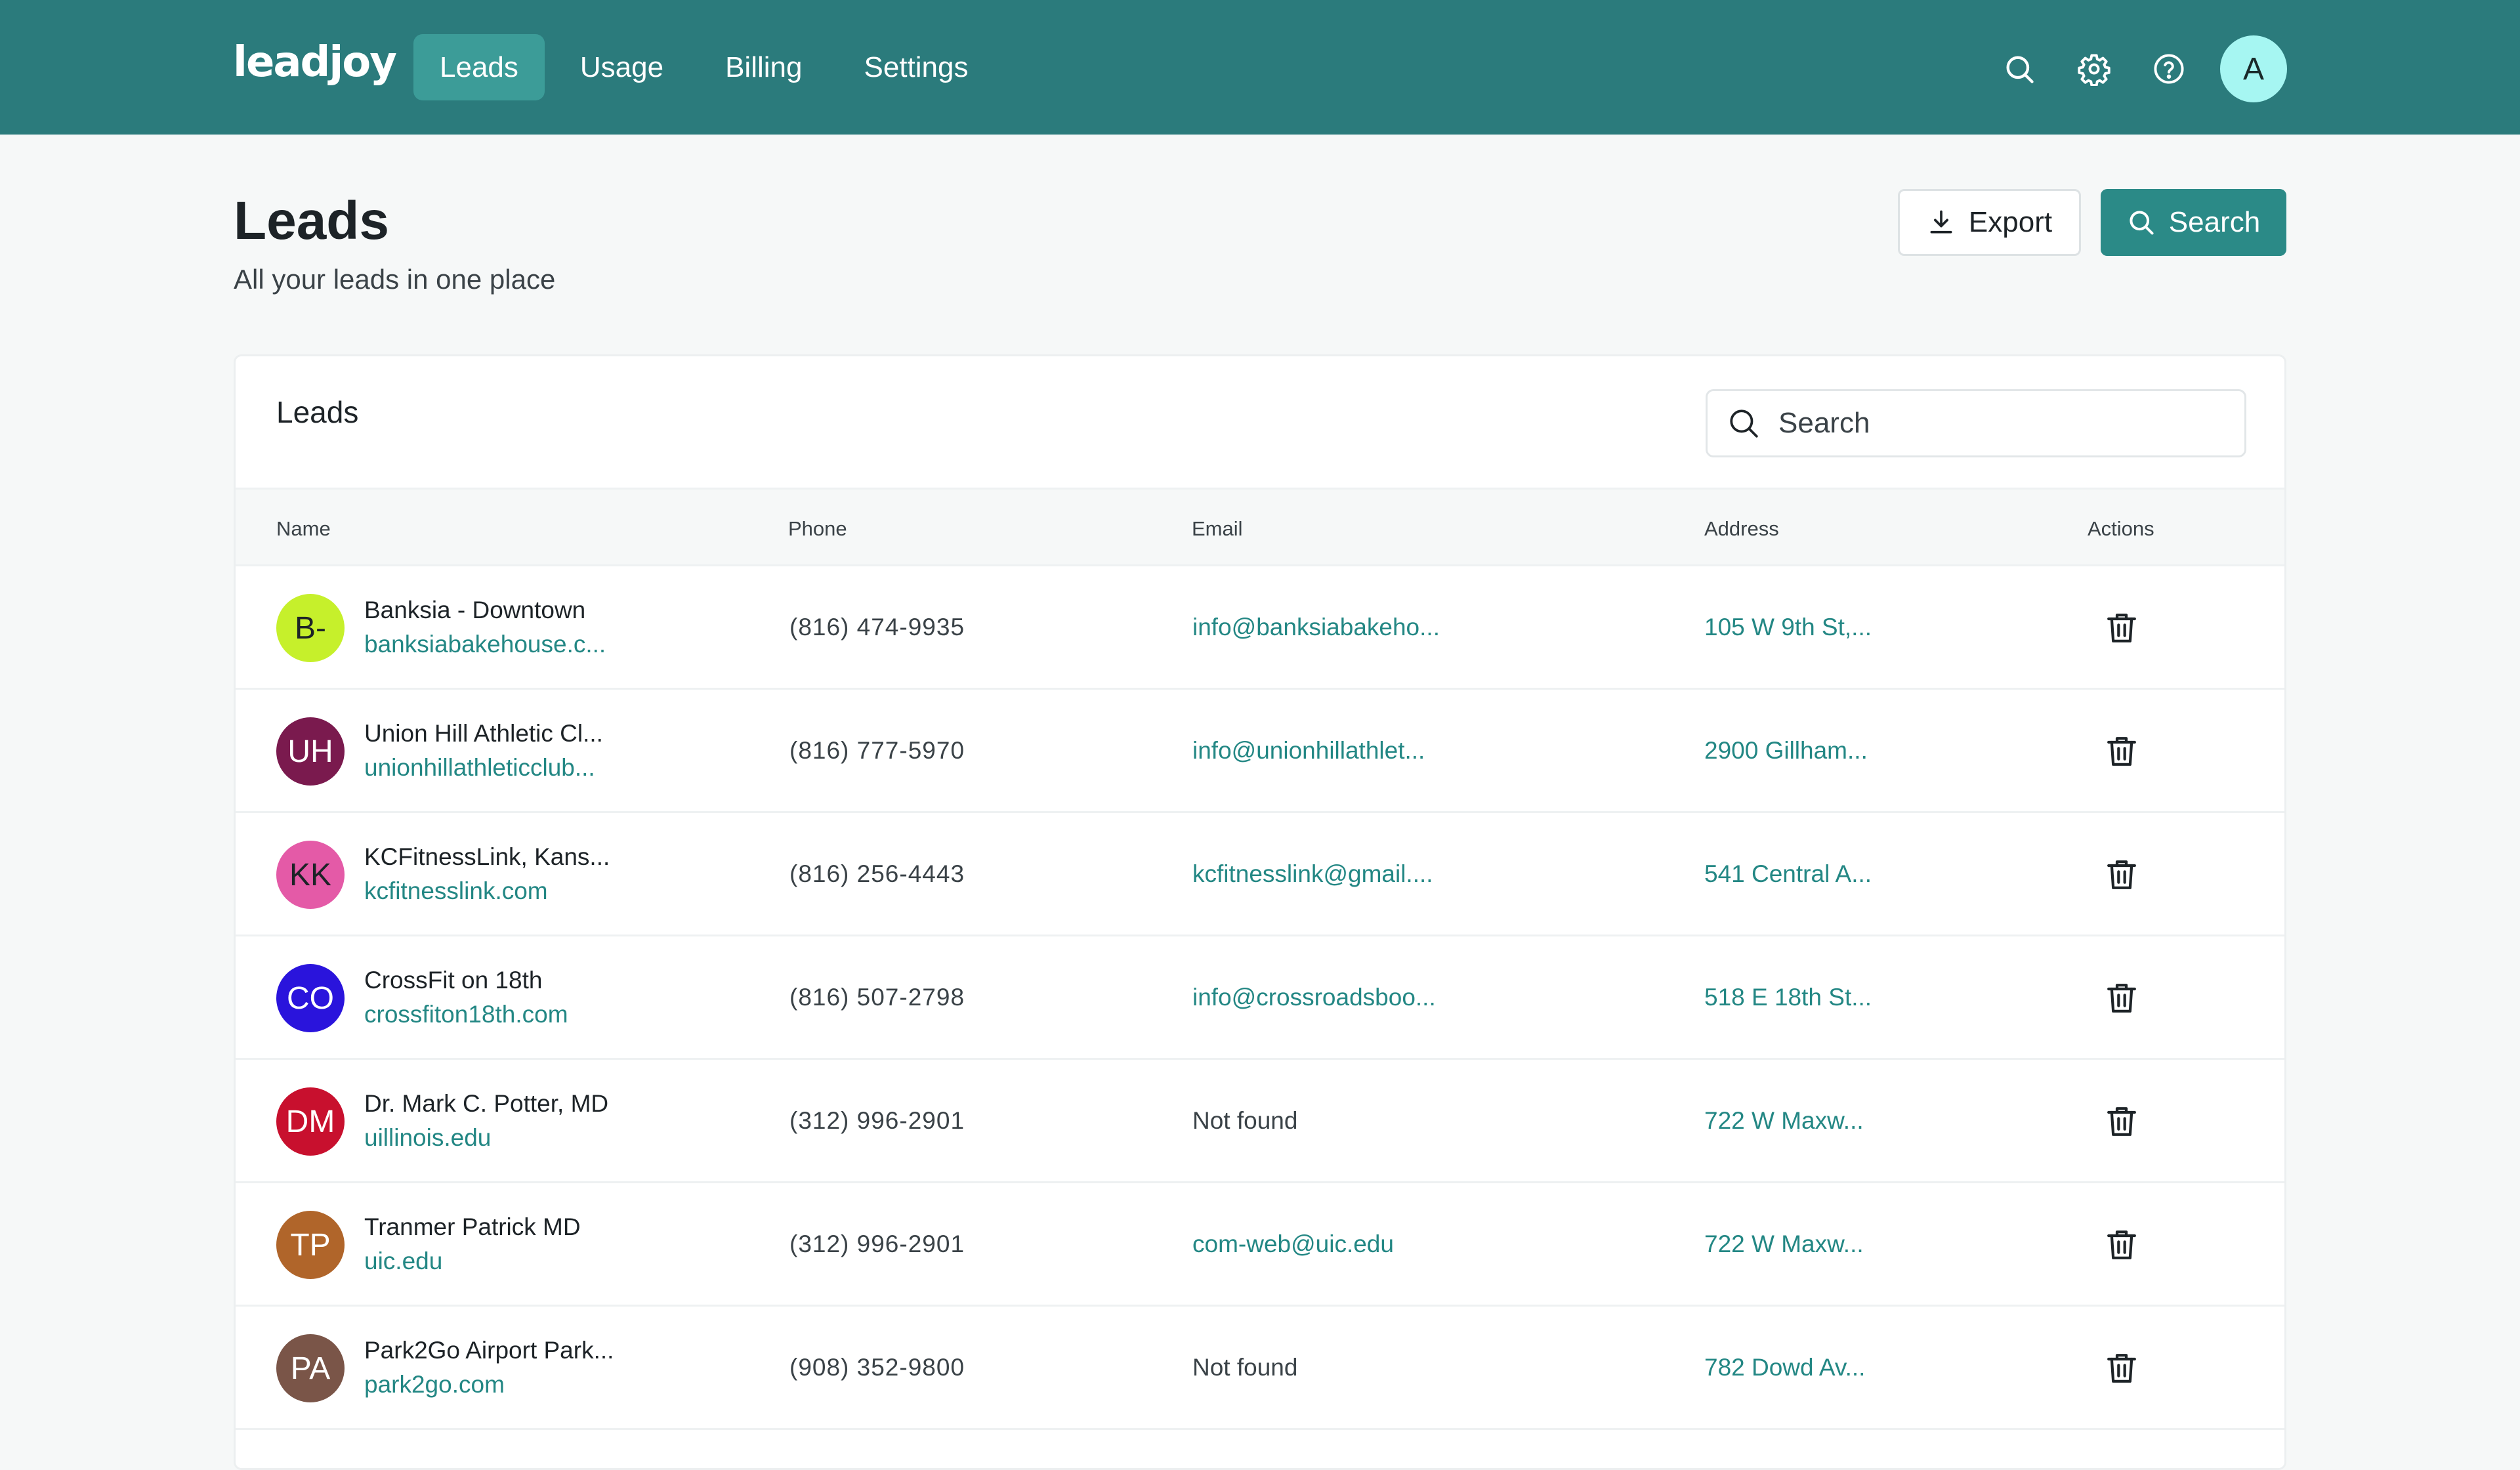  What do you see at coordinates (877, 1367) in the screenshot?
I see `lead-phone: (908) 352-9800` at bounding box center [877, 1367].